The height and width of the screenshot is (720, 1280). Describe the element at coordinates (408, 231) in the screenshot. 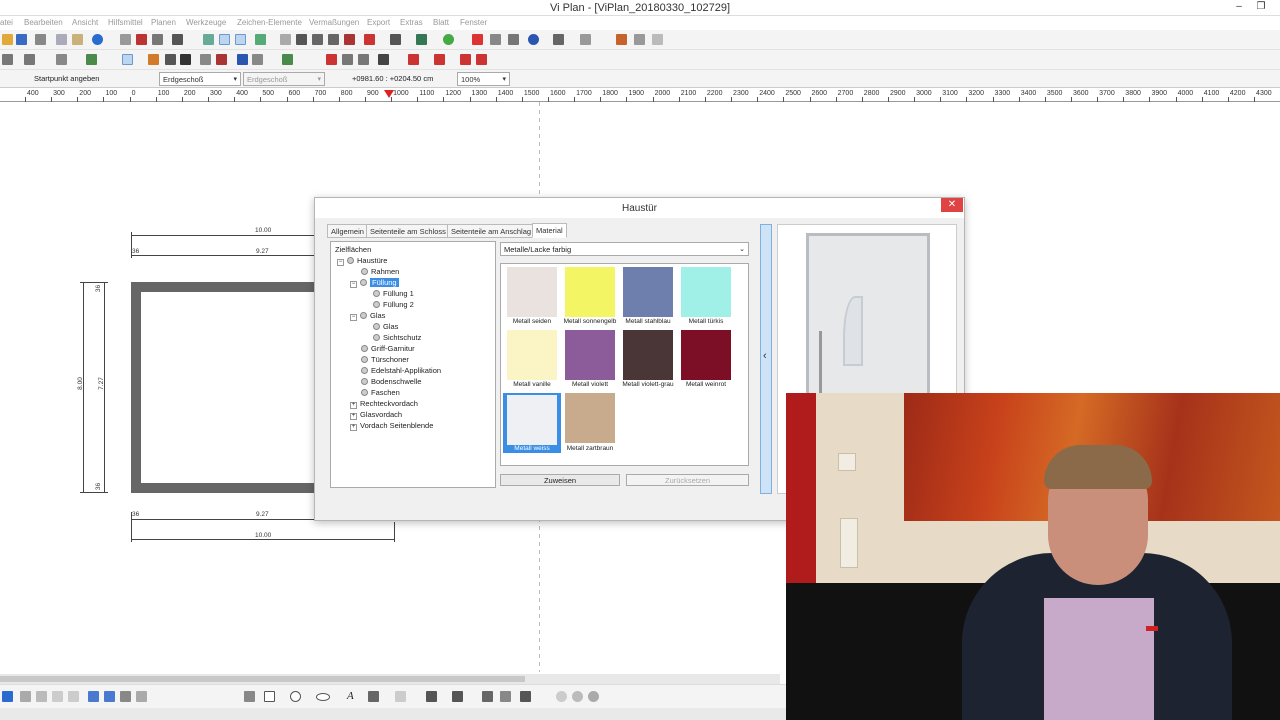

I see `tab-seitenteile-schloss: Seitenteile am Schloss` at that location.